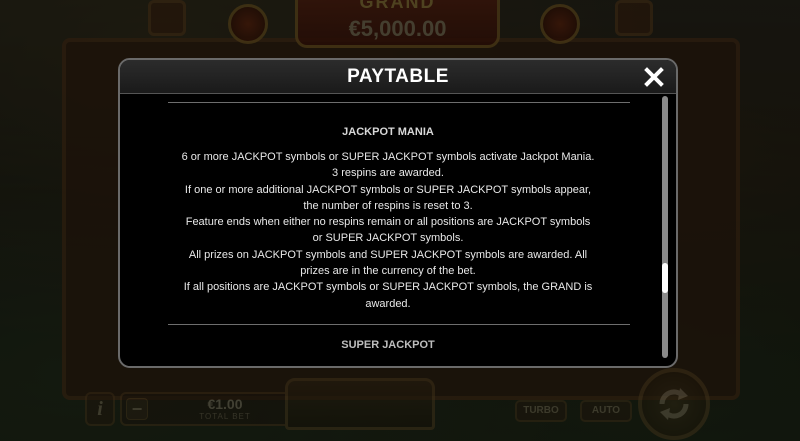 Image resolution: width=800 pixels, height=441 pixels. I want to click on close-button, so click(654, 77).